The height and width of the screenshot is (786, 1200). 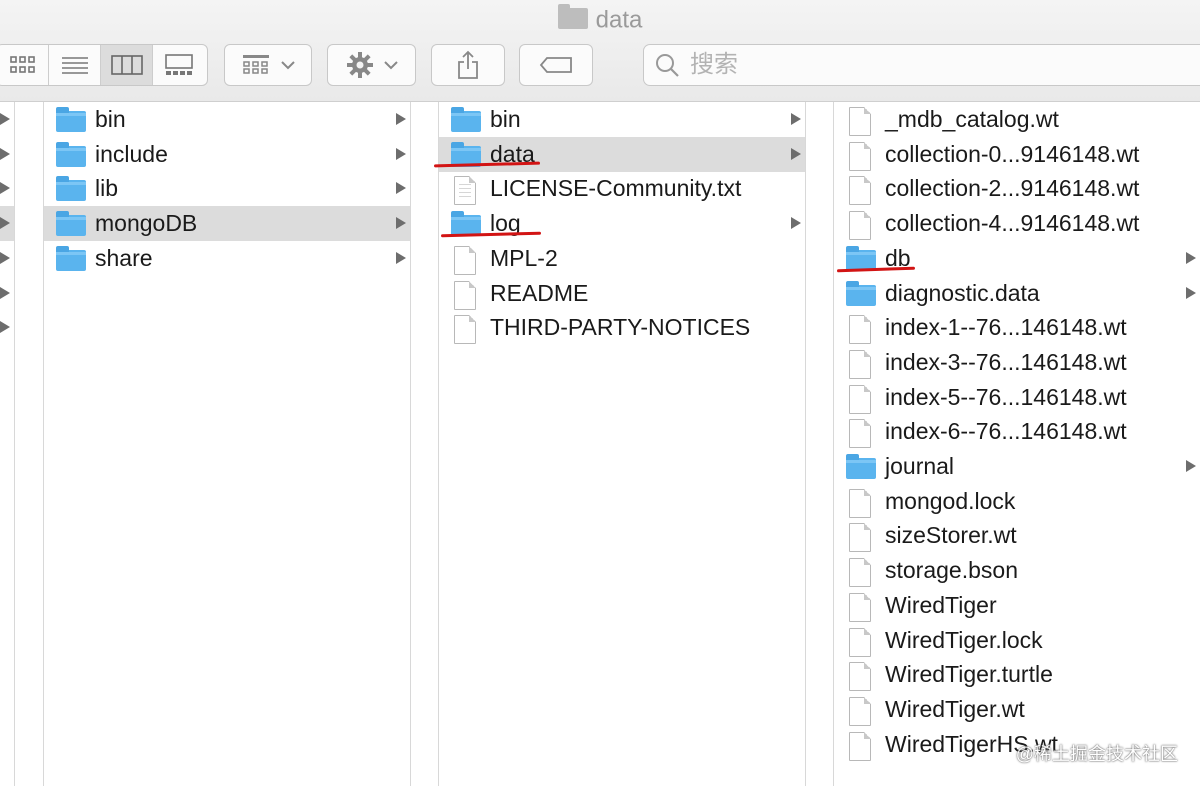 What do you see at coordinates (890, 65) in the screenshot?
I see `search-input` at bounding box center [890, 65].